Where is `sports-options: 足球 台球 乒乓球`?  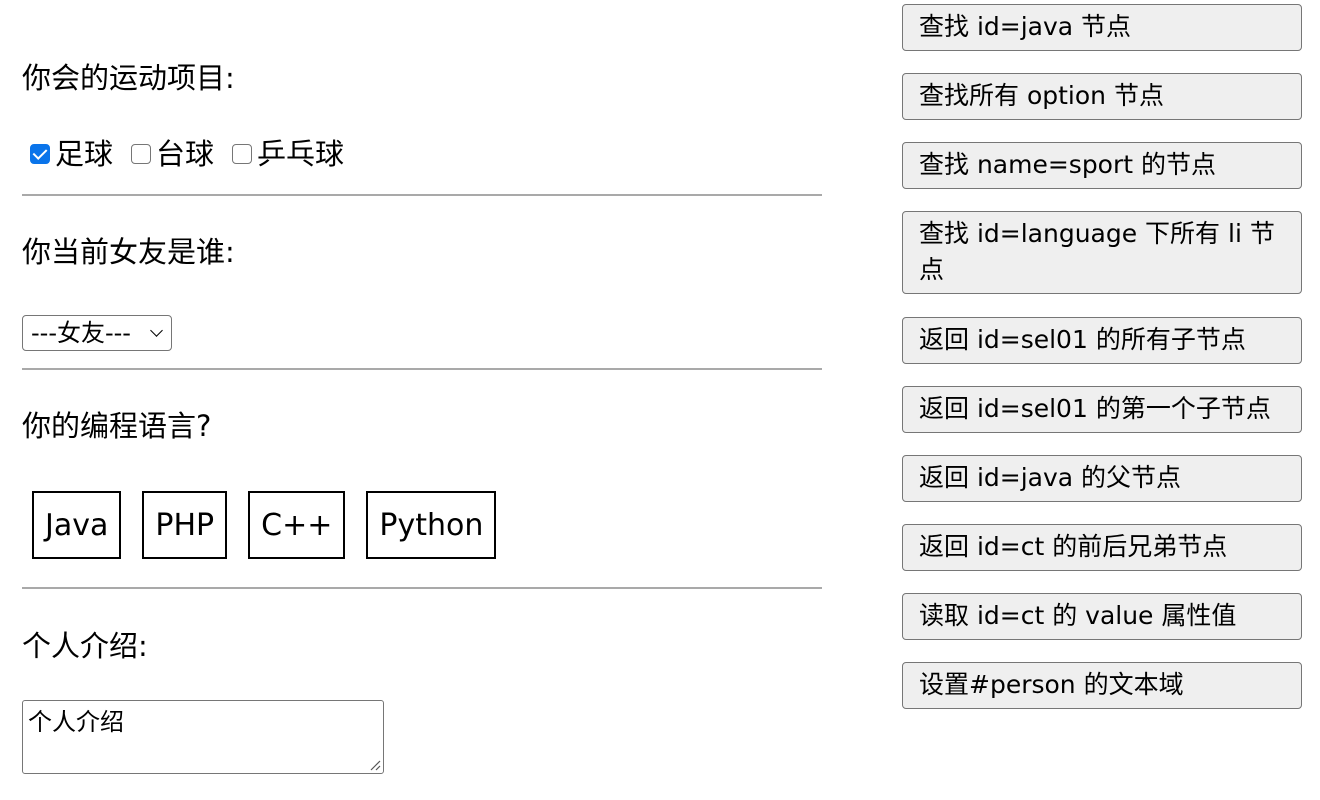 sports-options: 足球 台球 乒乓球 is located at coordinates (196, 154).